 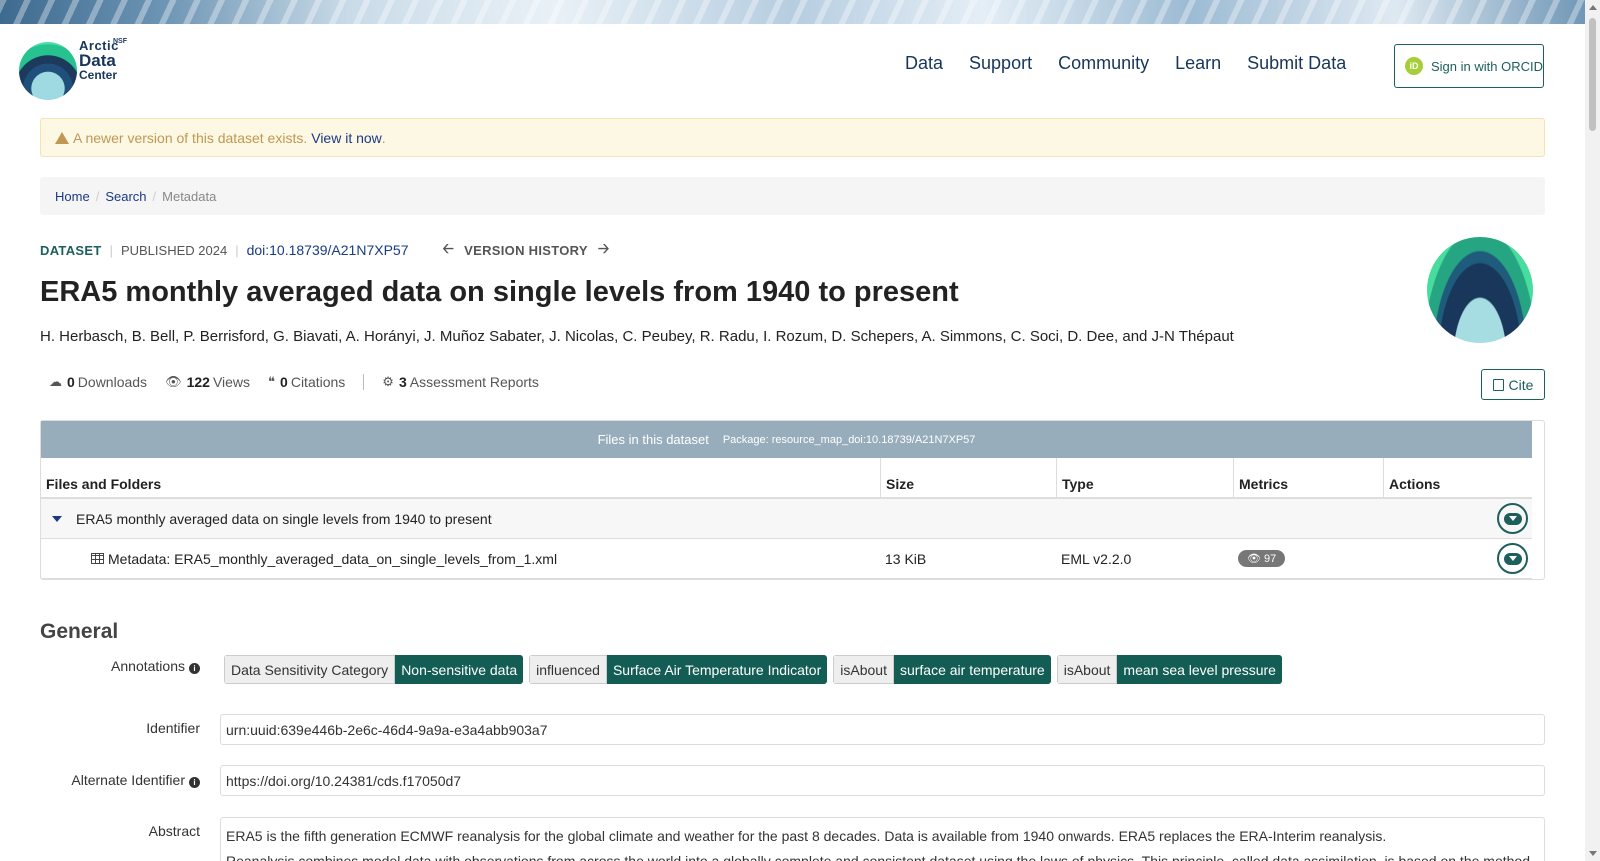 What do you see at coordinates (318, 382) in the screenshot?
I see `citations-label: Citations` at bounding box center [318, 382].